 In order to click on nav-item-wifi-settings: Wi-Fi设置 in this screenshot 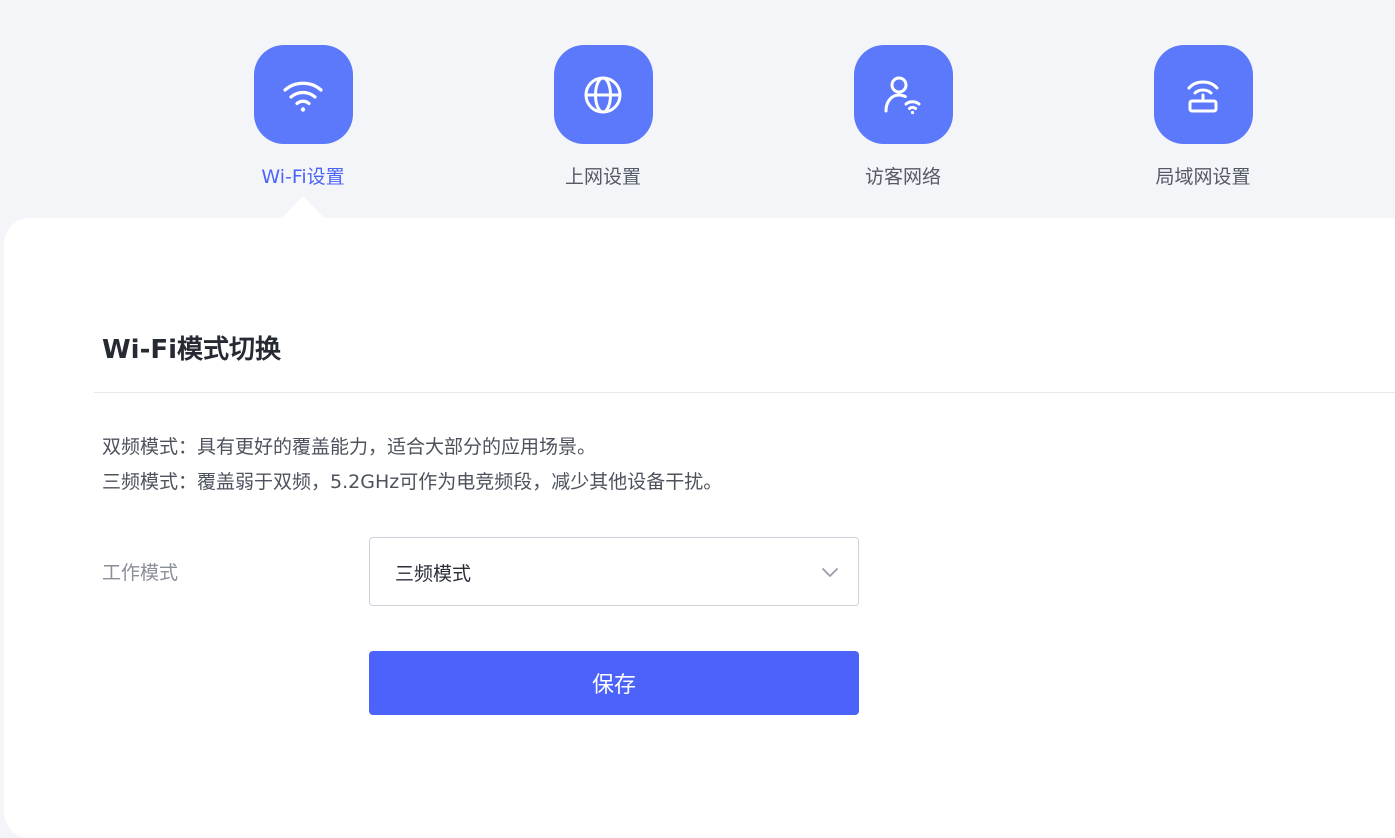, I will do `click(303, 117)`.